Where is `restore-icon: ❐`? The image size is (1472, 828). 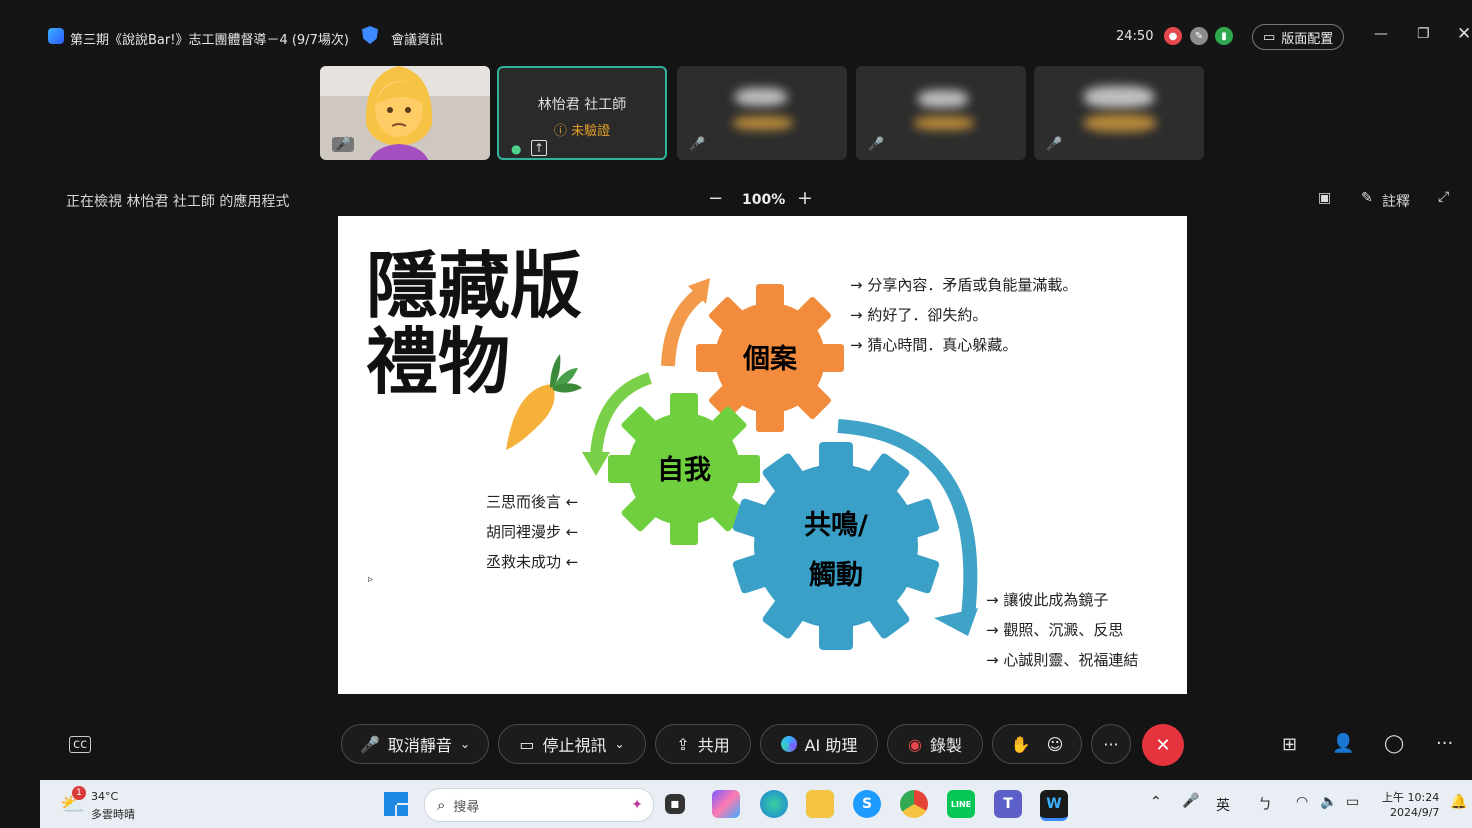
restore-icon: ❐ is located at coordinates (1423, 34).